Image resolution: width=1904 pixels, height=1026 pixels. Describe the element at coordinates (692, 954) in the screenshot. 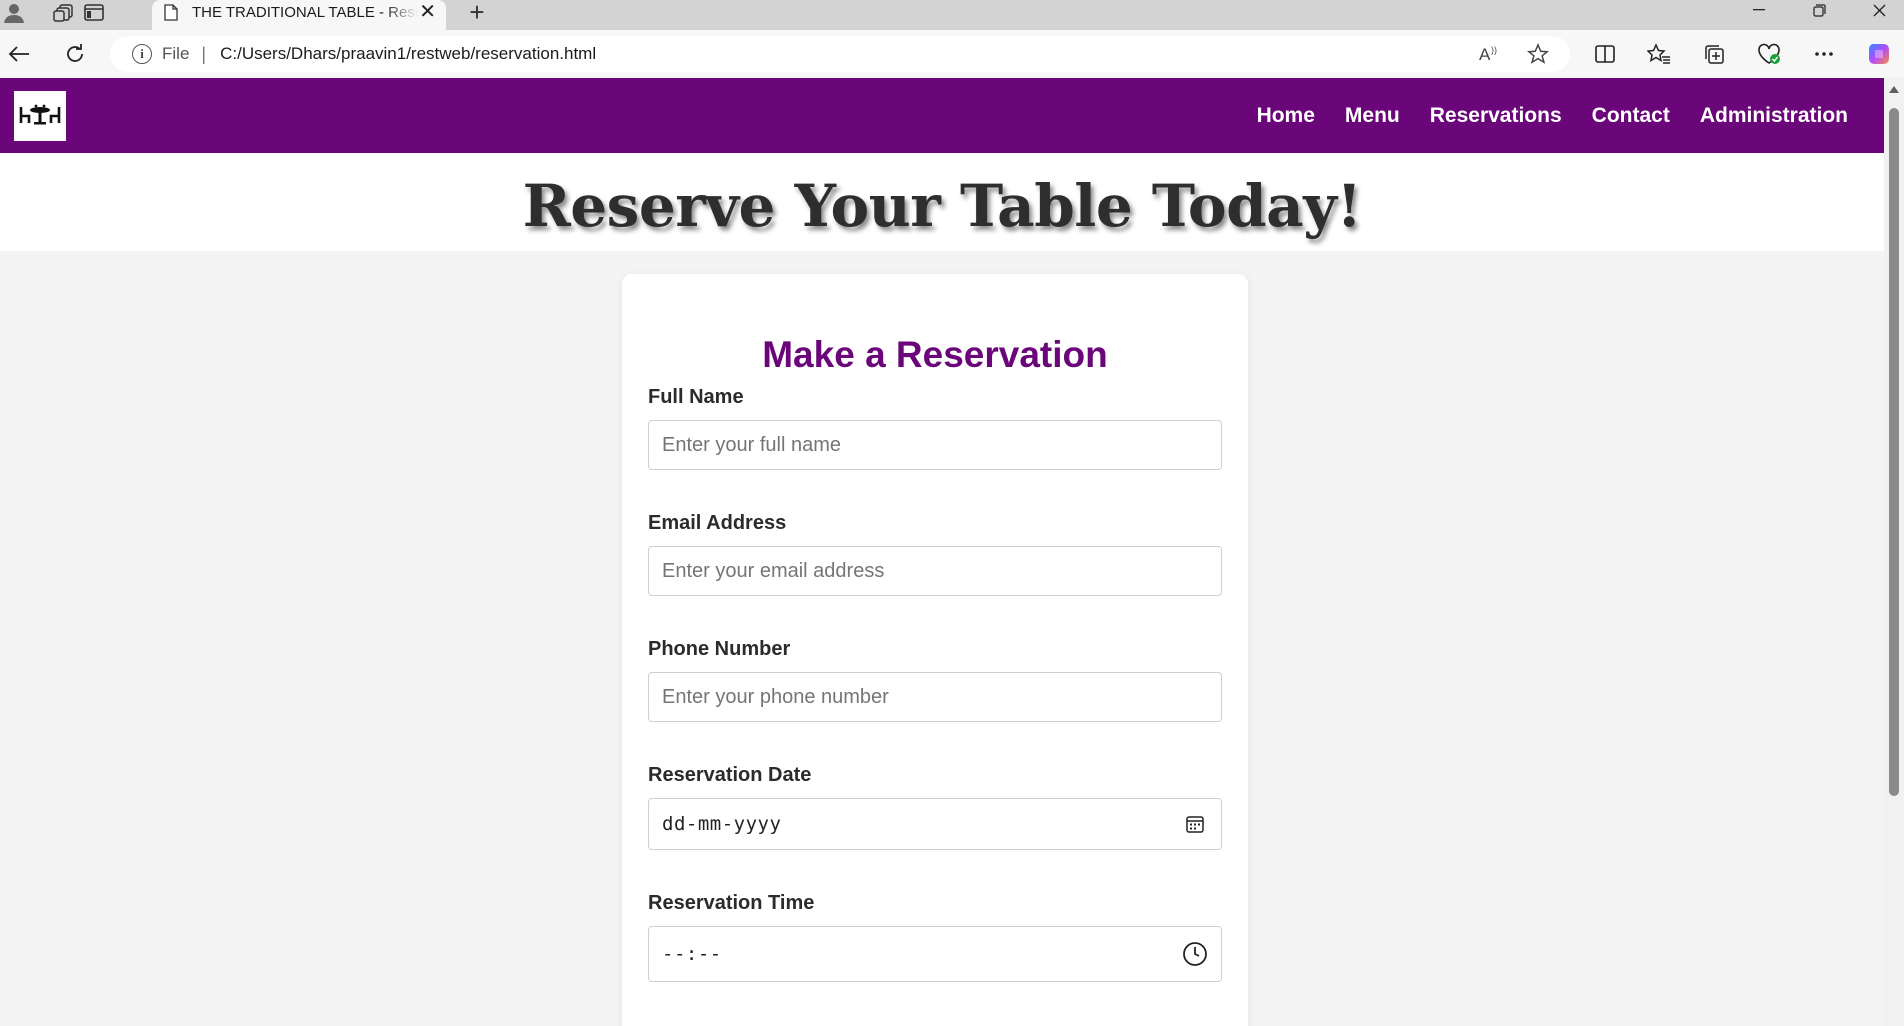

I see `time-value: --:--` at that location.